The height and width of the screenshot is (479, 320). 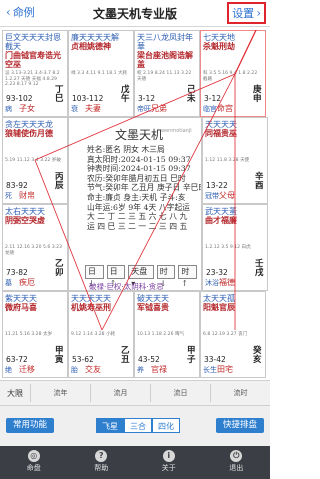 What do you see at coordinates (139, 159) in the screenshot?
I see `info-line: 真太阳时:2024-01-15 09:37` at bounding box center [139, 159].